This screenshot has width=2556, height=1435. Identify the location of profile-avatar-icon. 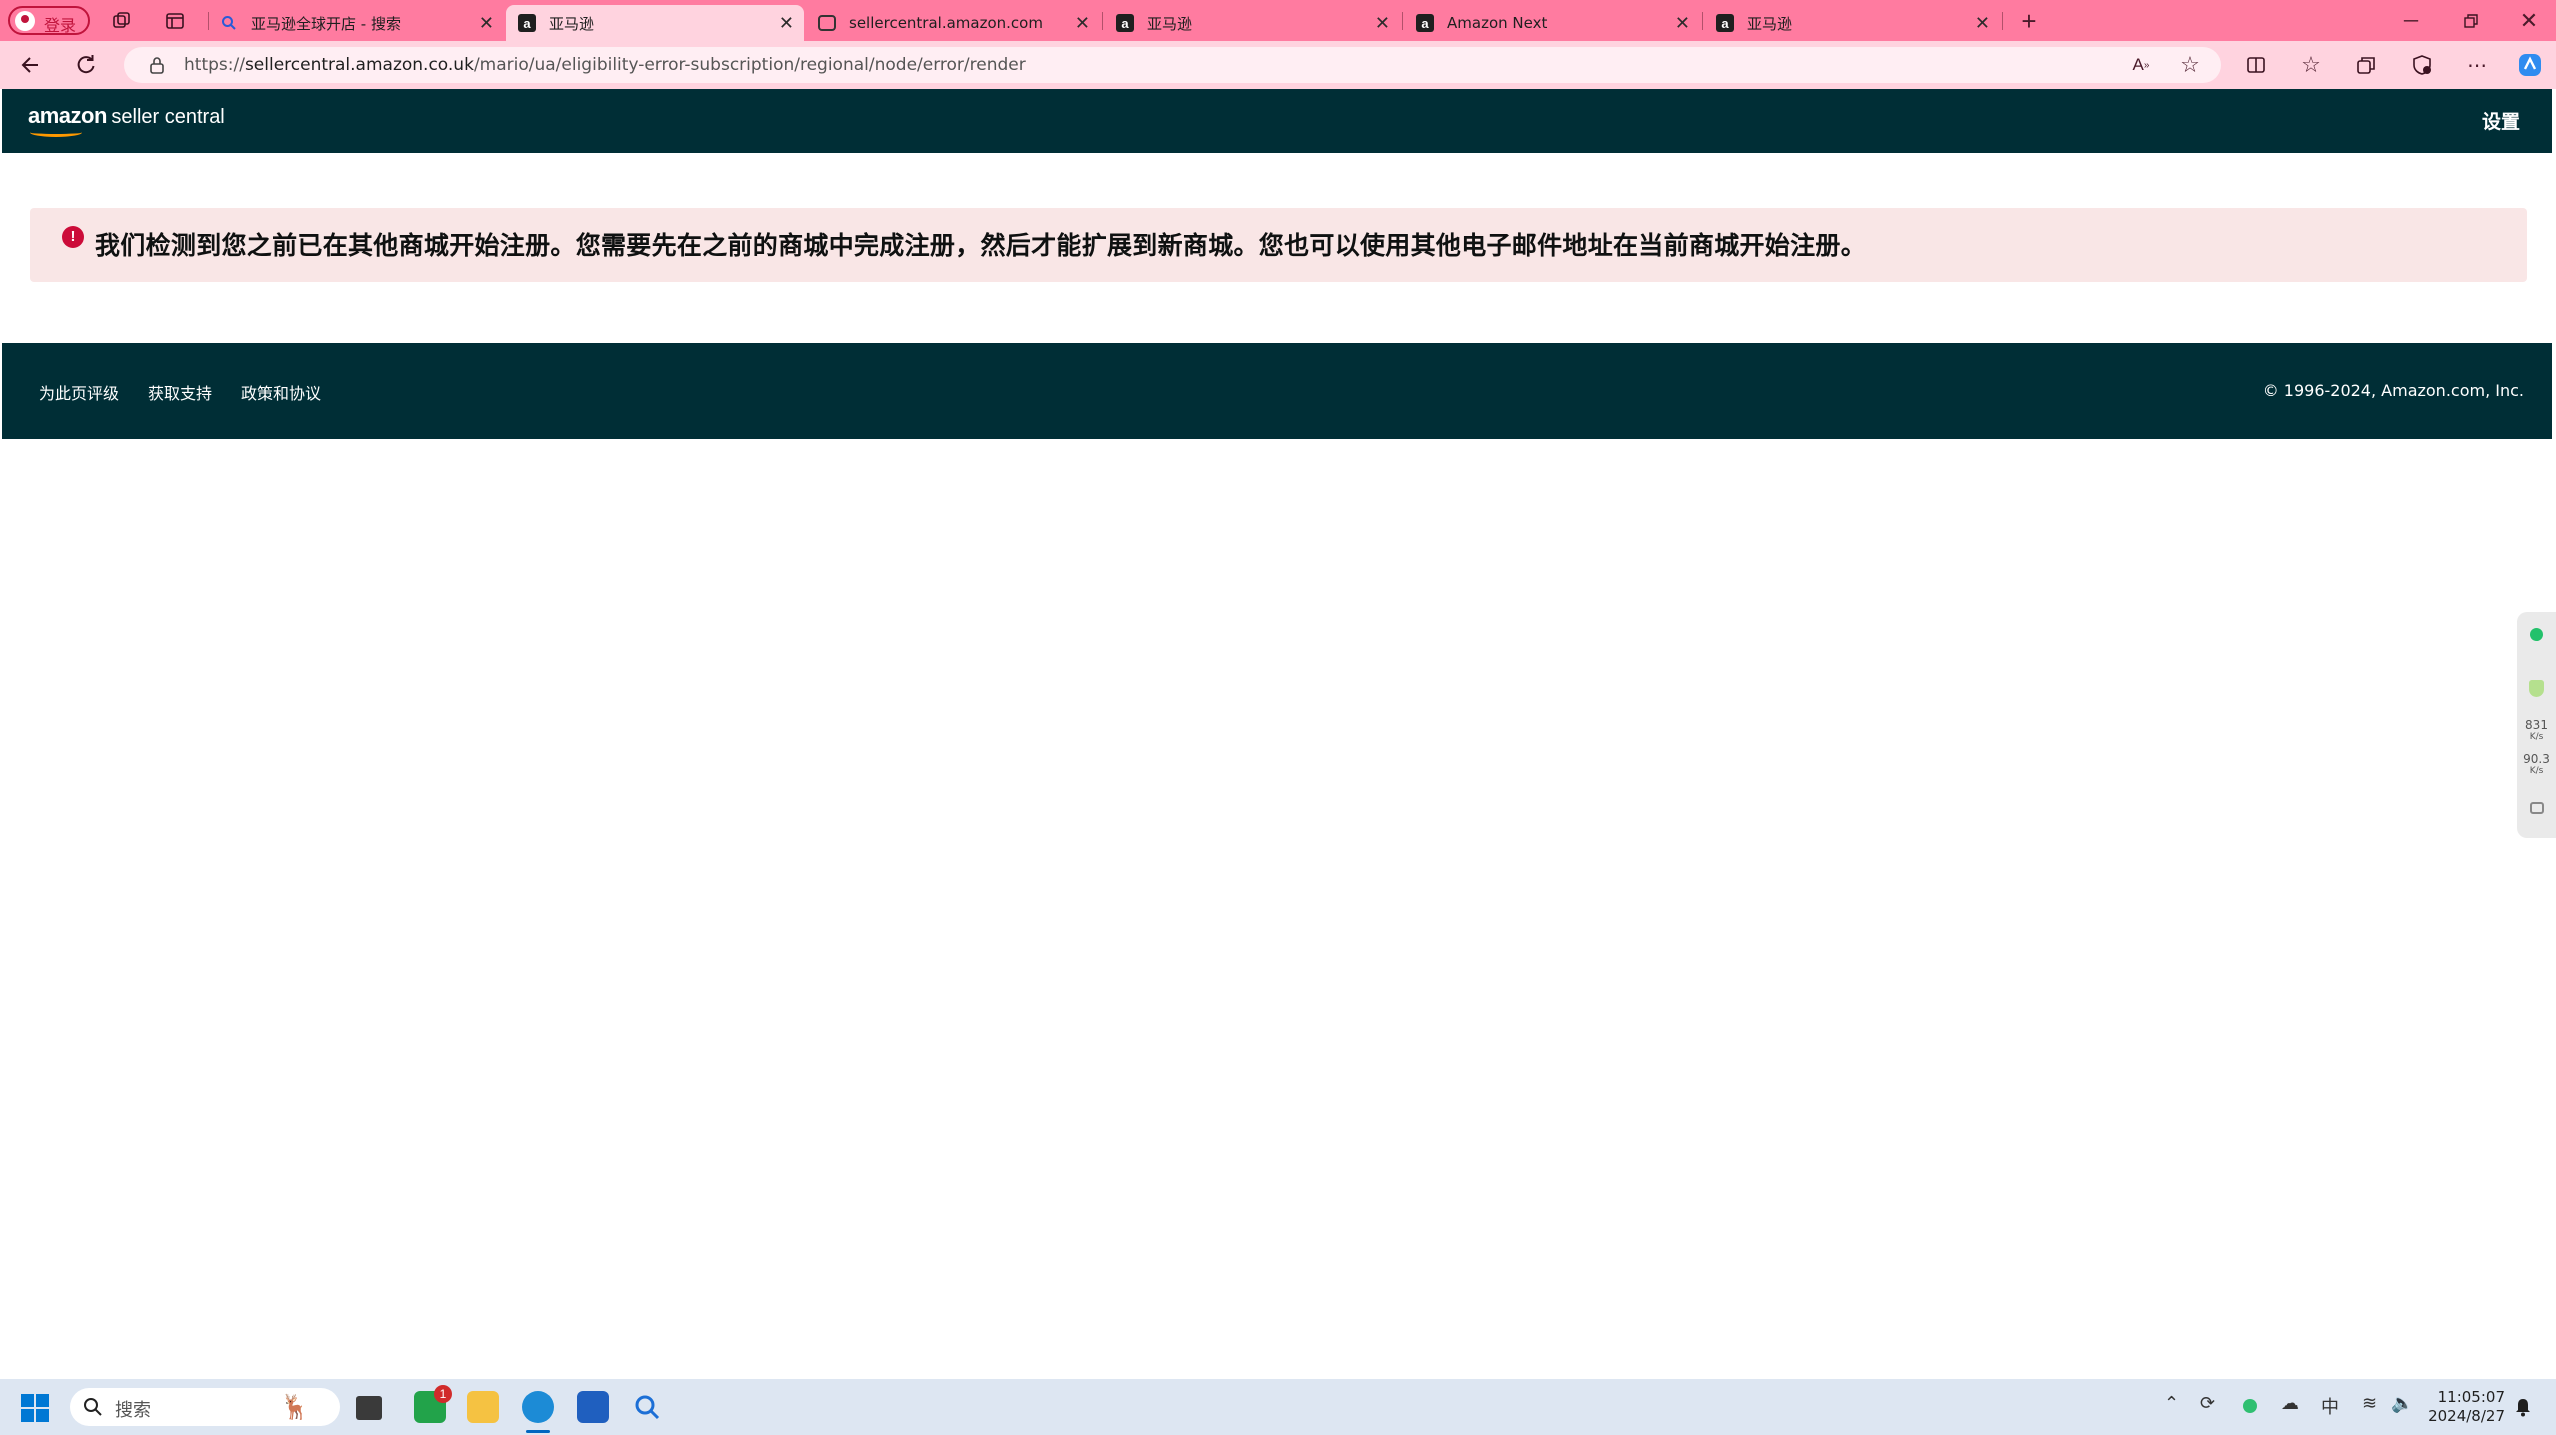
(25, 21).